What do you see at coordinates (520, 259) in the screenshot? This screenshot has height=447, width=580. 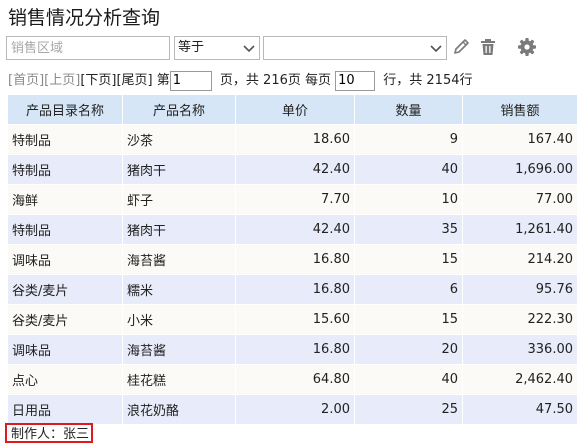 I see `table-cell: 214.20` at bounding box center [520, 259].